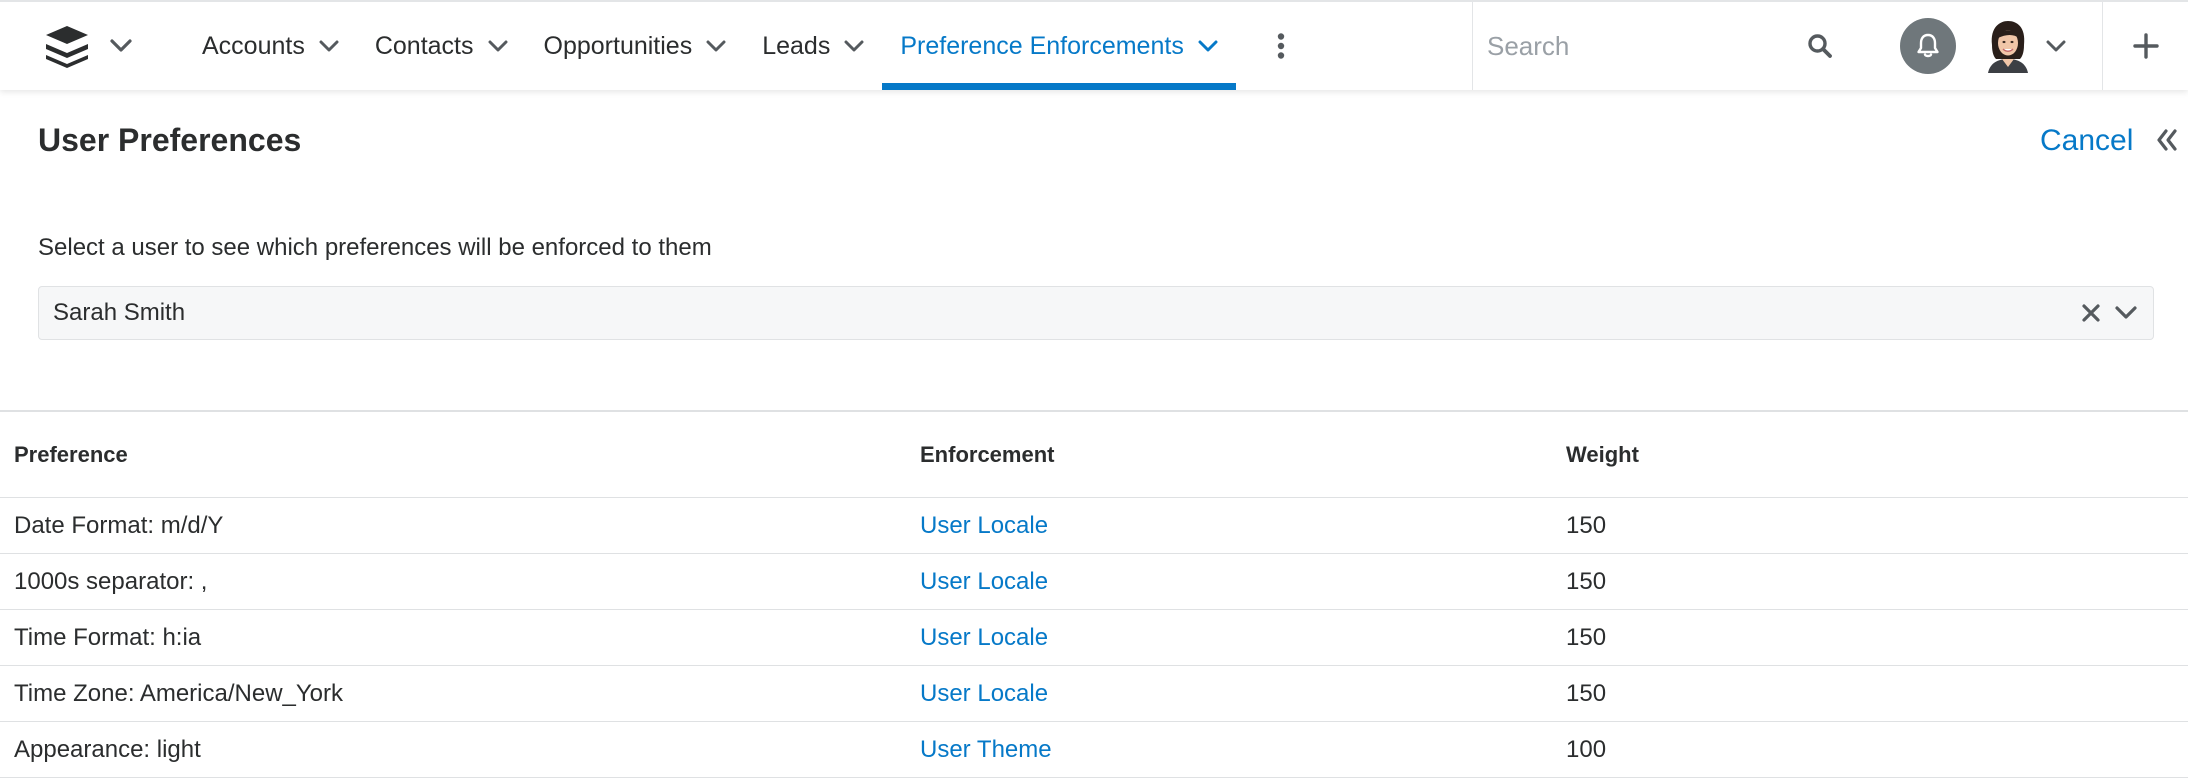  What do you see at coordinates (1094, 750) in the screenshot?
I see `table-row: Appearance: light User Theme 100` at bounding box center [1094, 750].